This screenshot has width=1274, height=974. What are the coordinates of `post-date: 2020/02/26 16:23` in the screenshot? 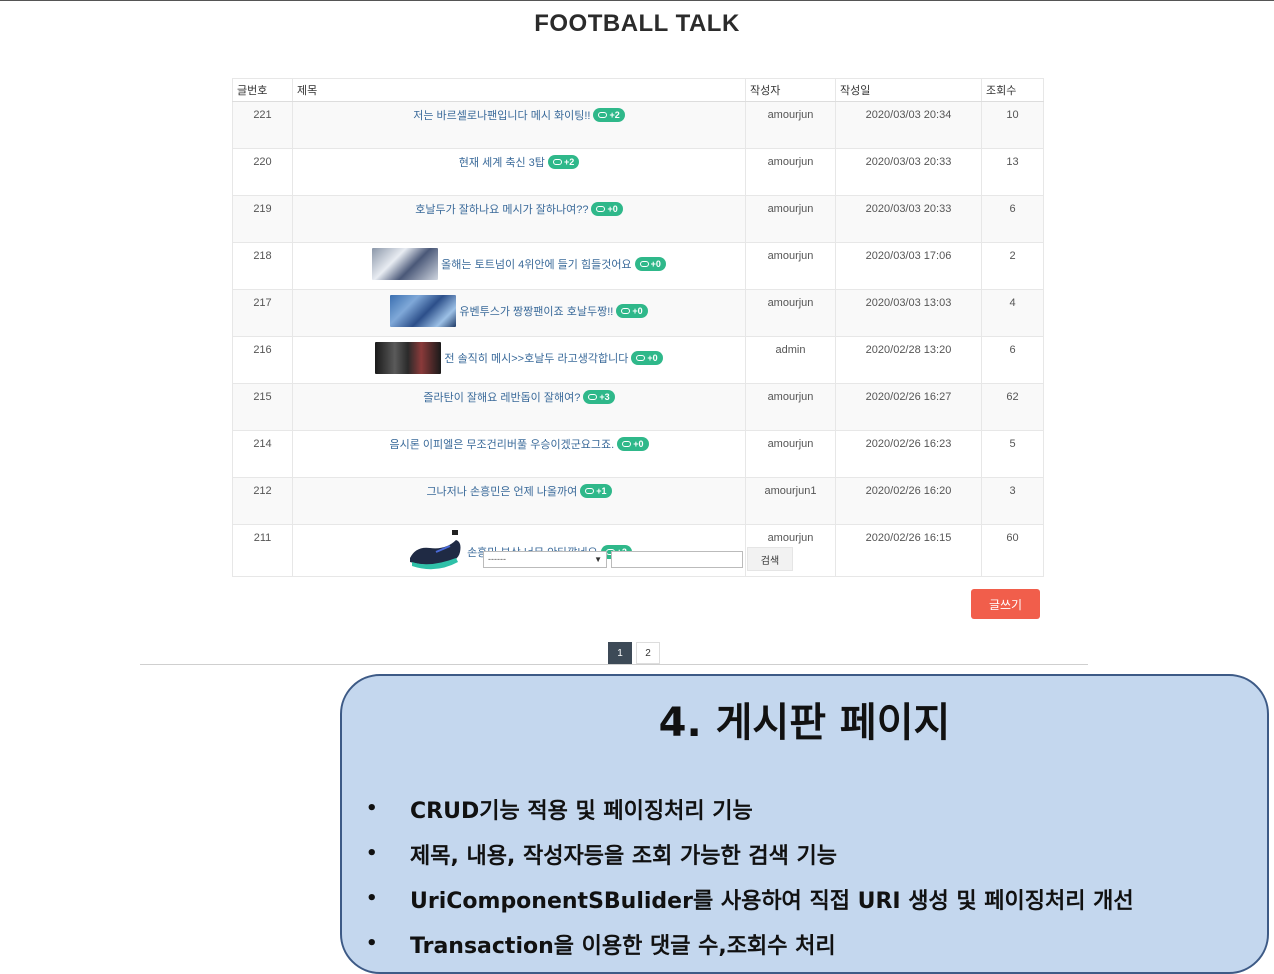 It's located at (908, 454).